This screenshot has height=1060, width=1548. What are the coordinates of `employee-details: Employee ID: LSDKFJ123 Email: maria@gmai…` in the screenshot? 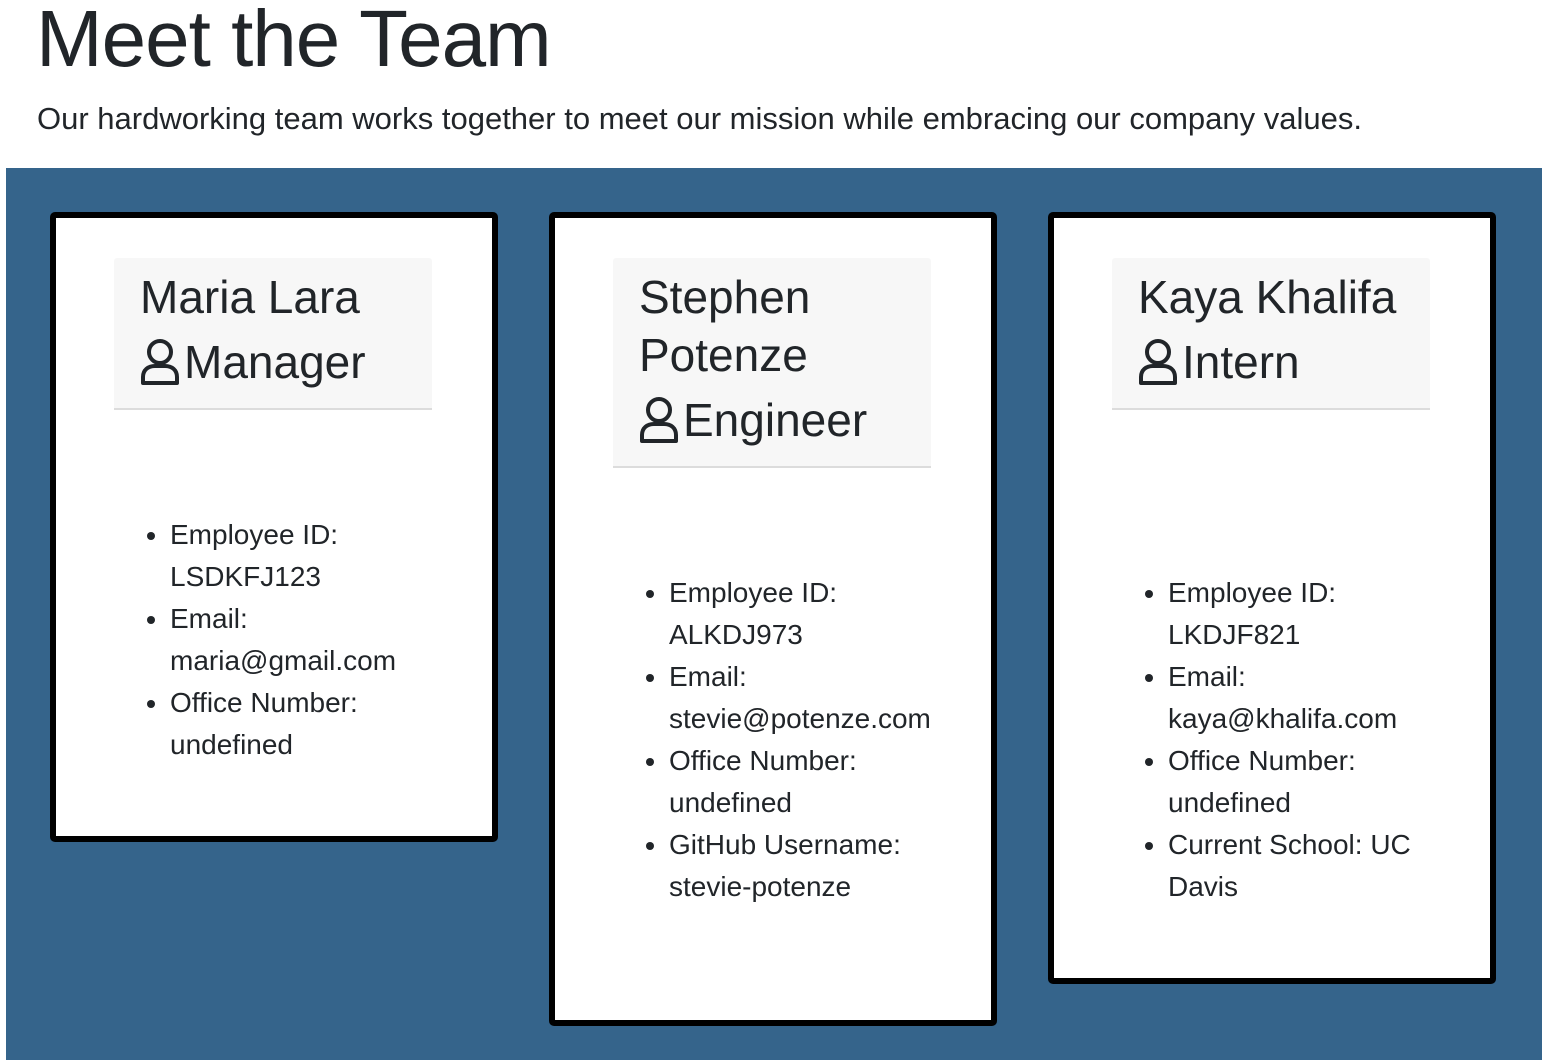 It's located at (290, 640).